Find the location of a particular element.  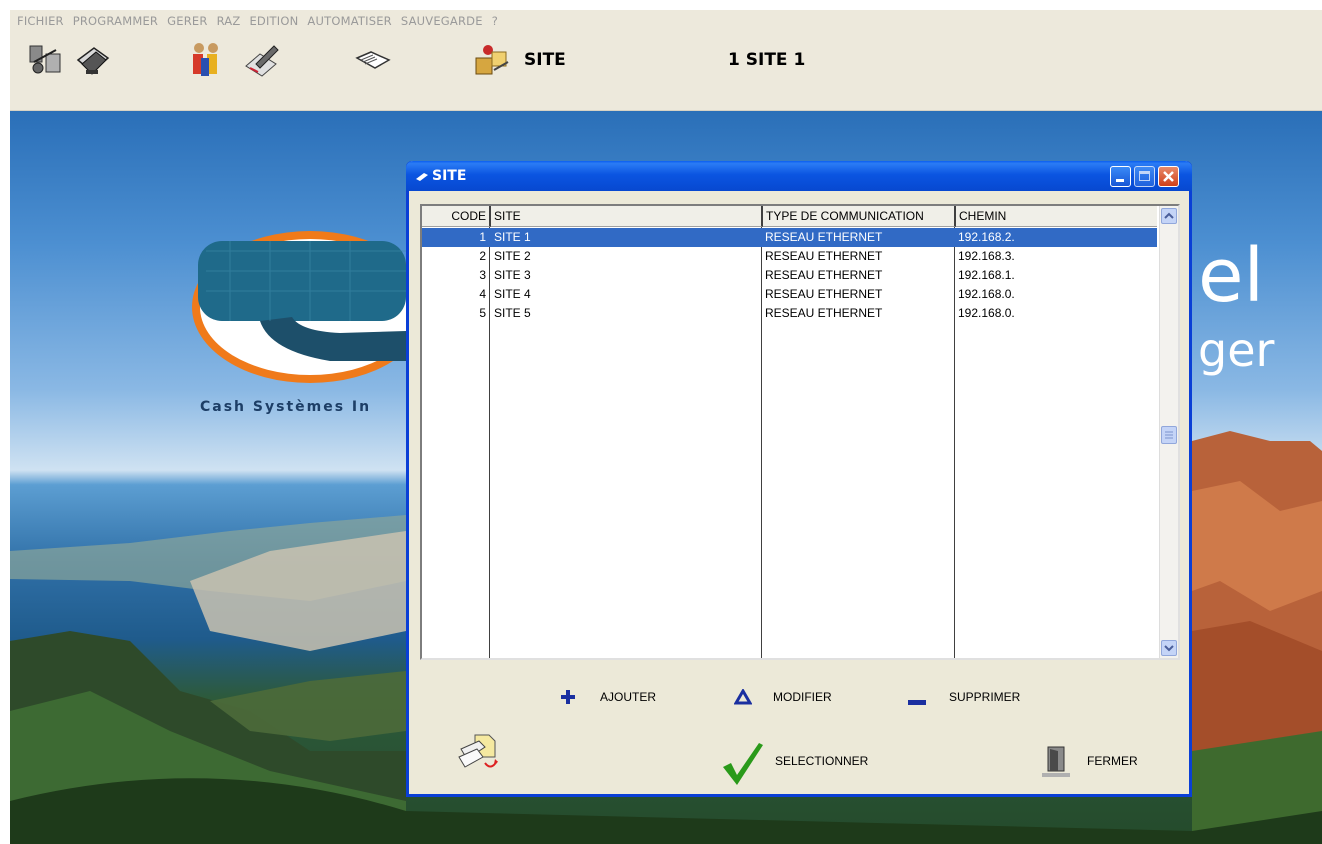

table-row: 4 SITE 4 RESEAU ETHERNET 192.168.0. is located at coordinates (789, 294).